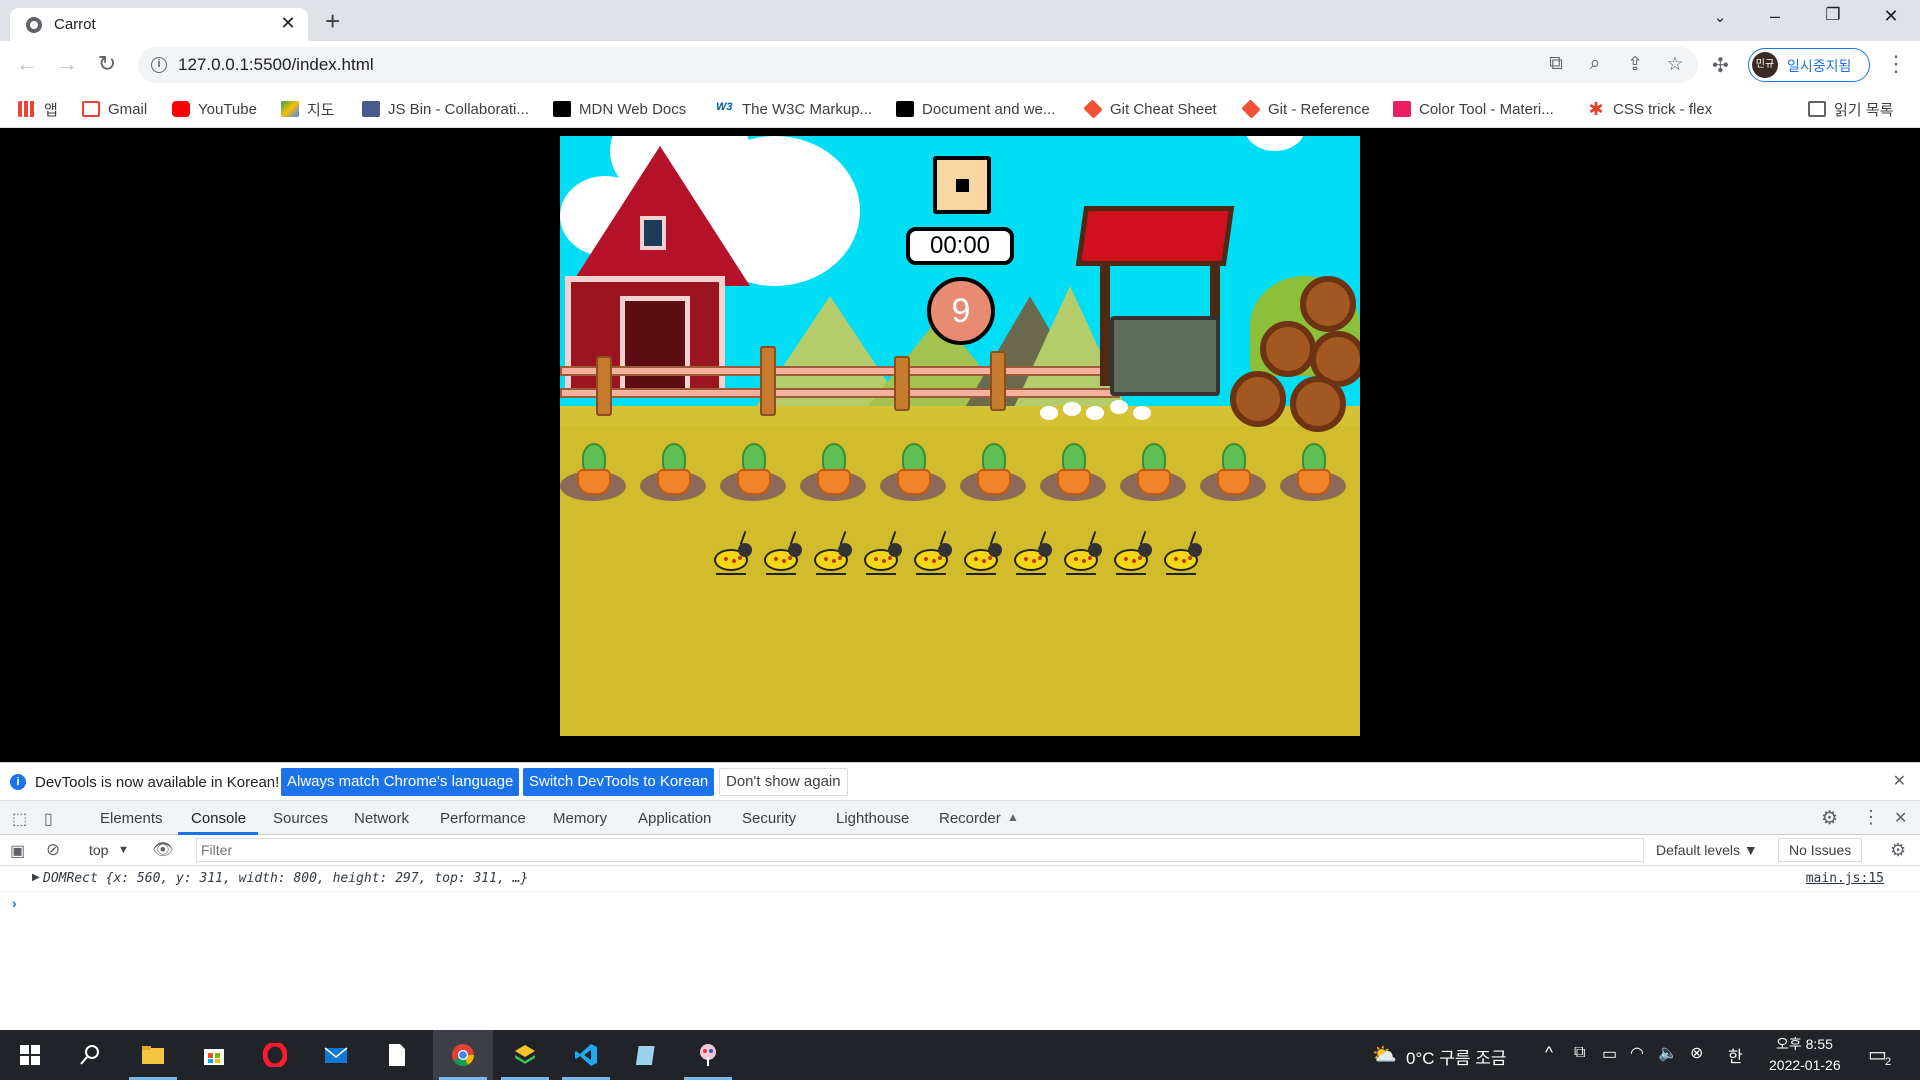 The image size is (1920, 1080). I want to click on more-options-icon: ⋮, so click(1871, 817).